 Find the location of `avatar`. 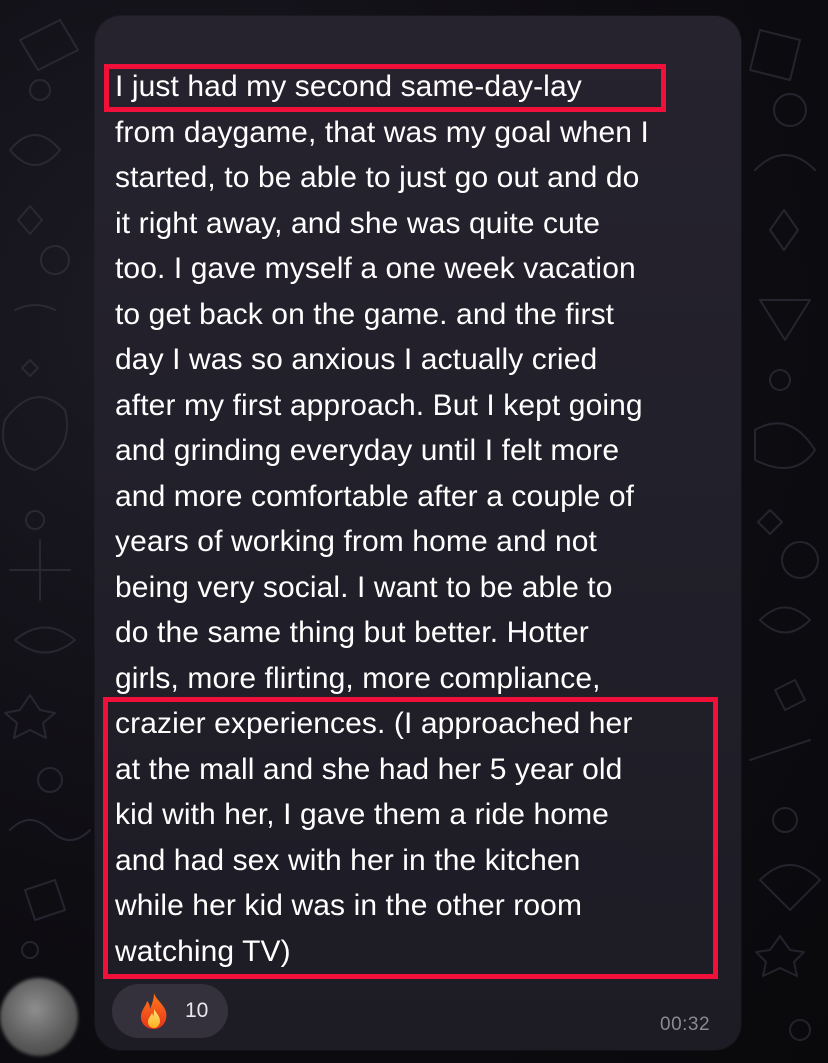

avatar is located at coordinates (39, 1017).